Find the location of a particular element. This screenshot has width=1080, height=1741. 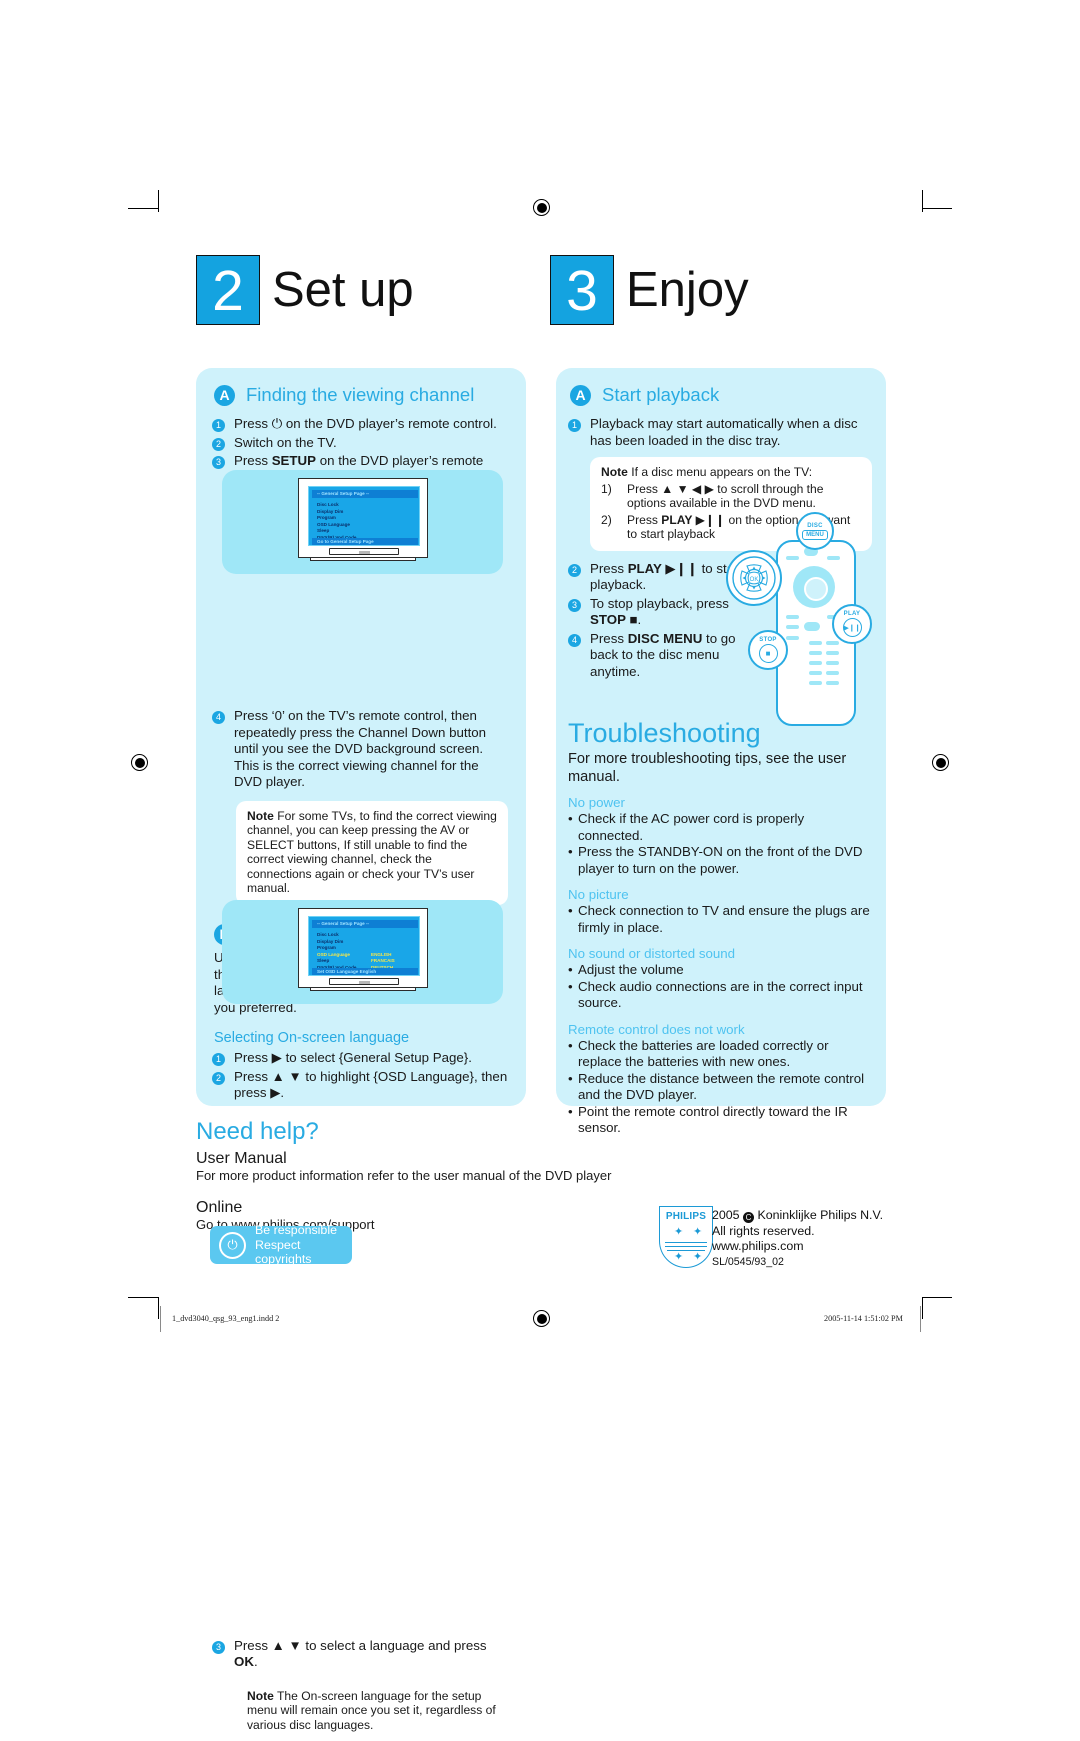

step-bullet-1: 1 is located at coordinates (218, 425).